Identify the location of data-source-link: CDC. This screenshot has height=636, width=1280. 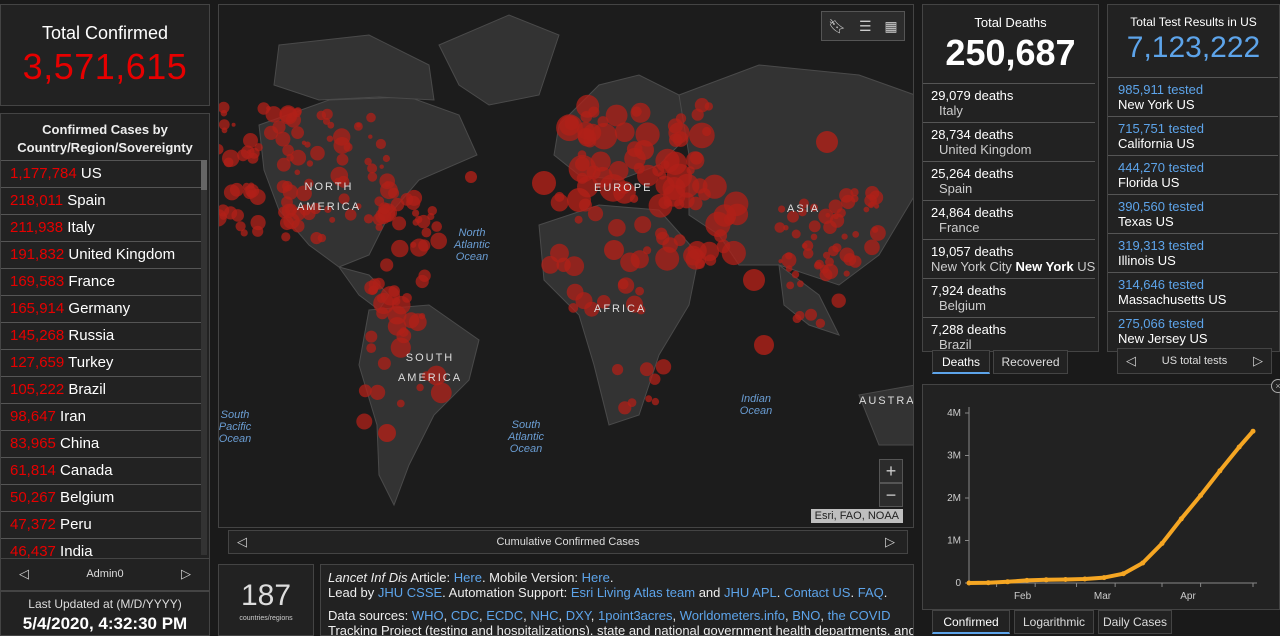
(465, 615).